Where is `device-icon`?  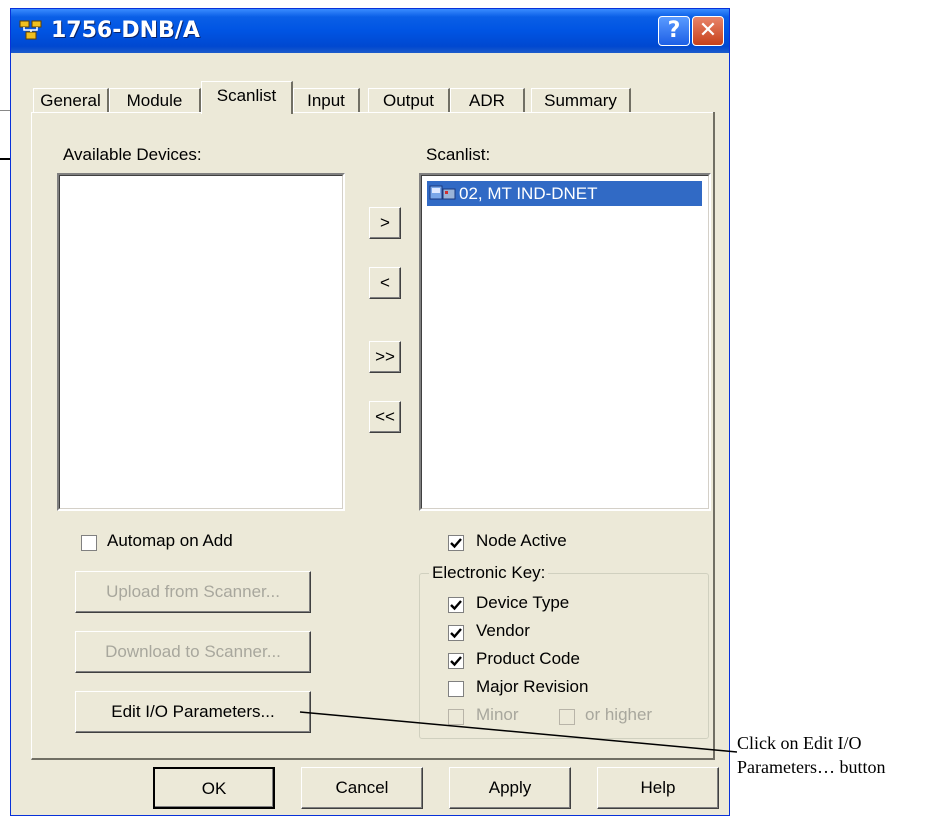 device-icon is located at coordinates (442, 192).